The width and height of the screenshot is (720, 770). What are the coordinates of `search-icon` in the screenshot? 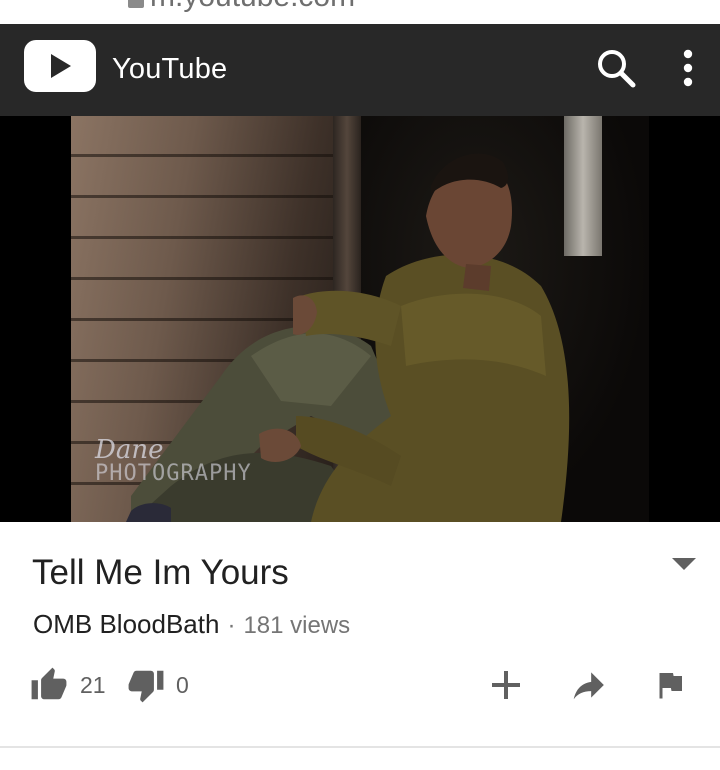 It's located at (616, 68).